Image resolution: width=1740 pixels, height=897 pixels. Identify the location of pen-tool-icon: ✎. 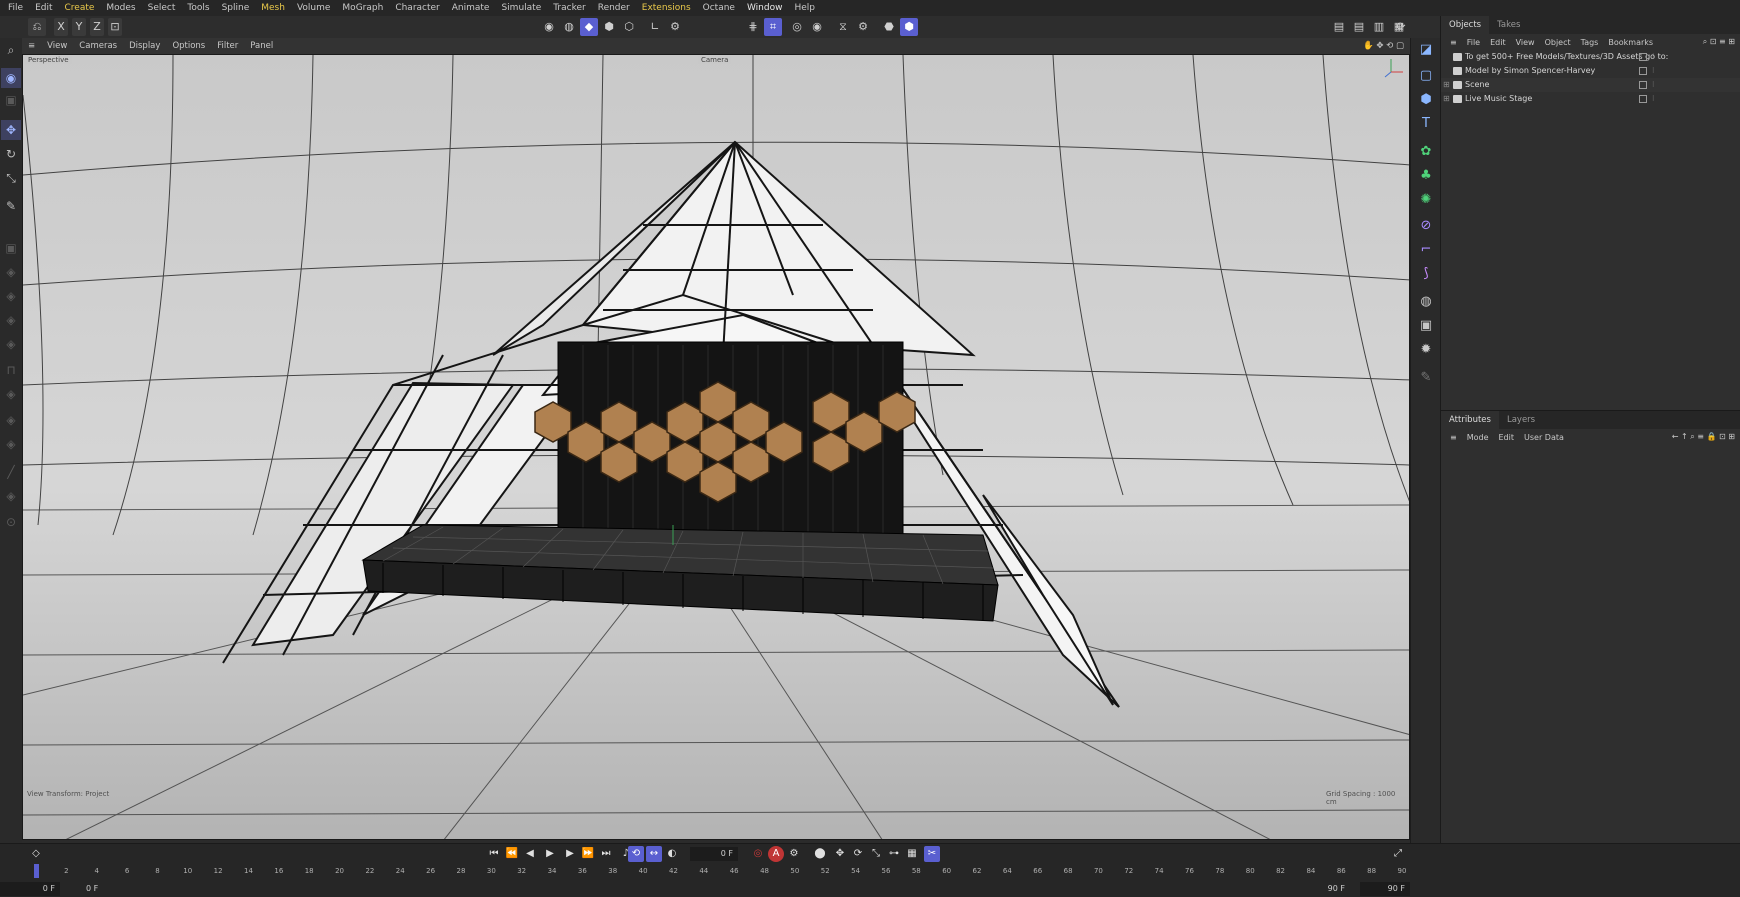
(11, 206).